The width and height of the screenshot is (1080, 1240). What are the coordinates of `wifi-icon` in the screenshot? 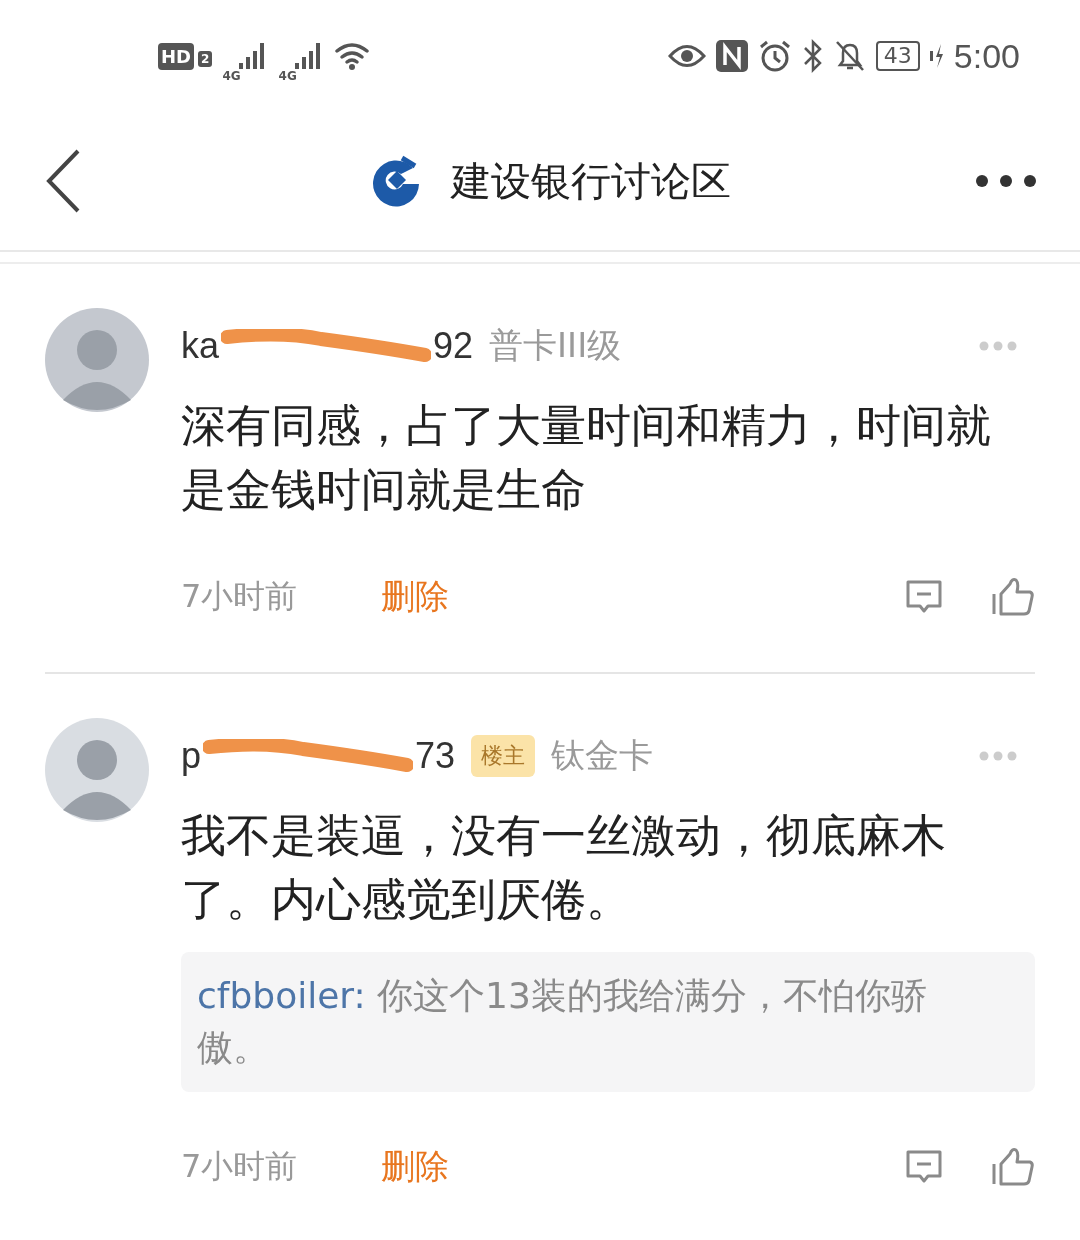 It's located at (352, 56).